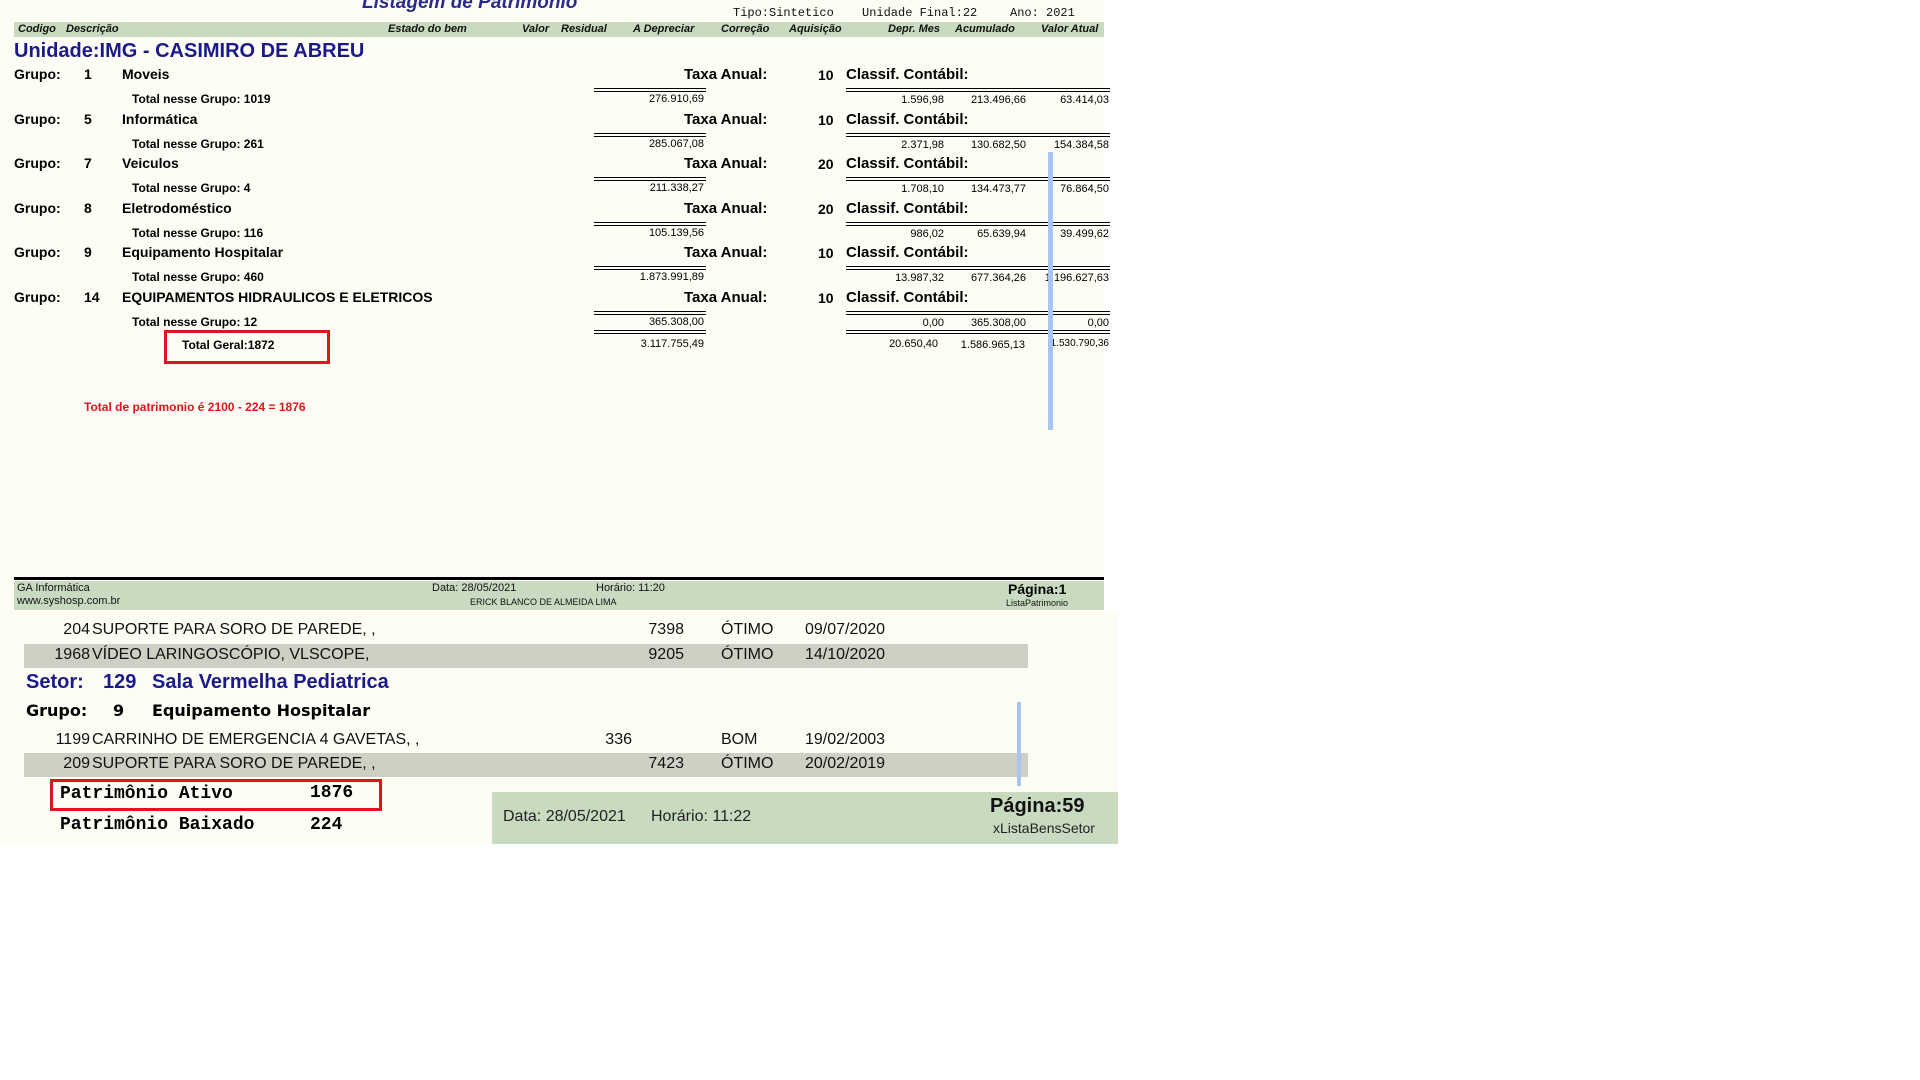  I want to click on grupo-number: 1, so click(88, 74).